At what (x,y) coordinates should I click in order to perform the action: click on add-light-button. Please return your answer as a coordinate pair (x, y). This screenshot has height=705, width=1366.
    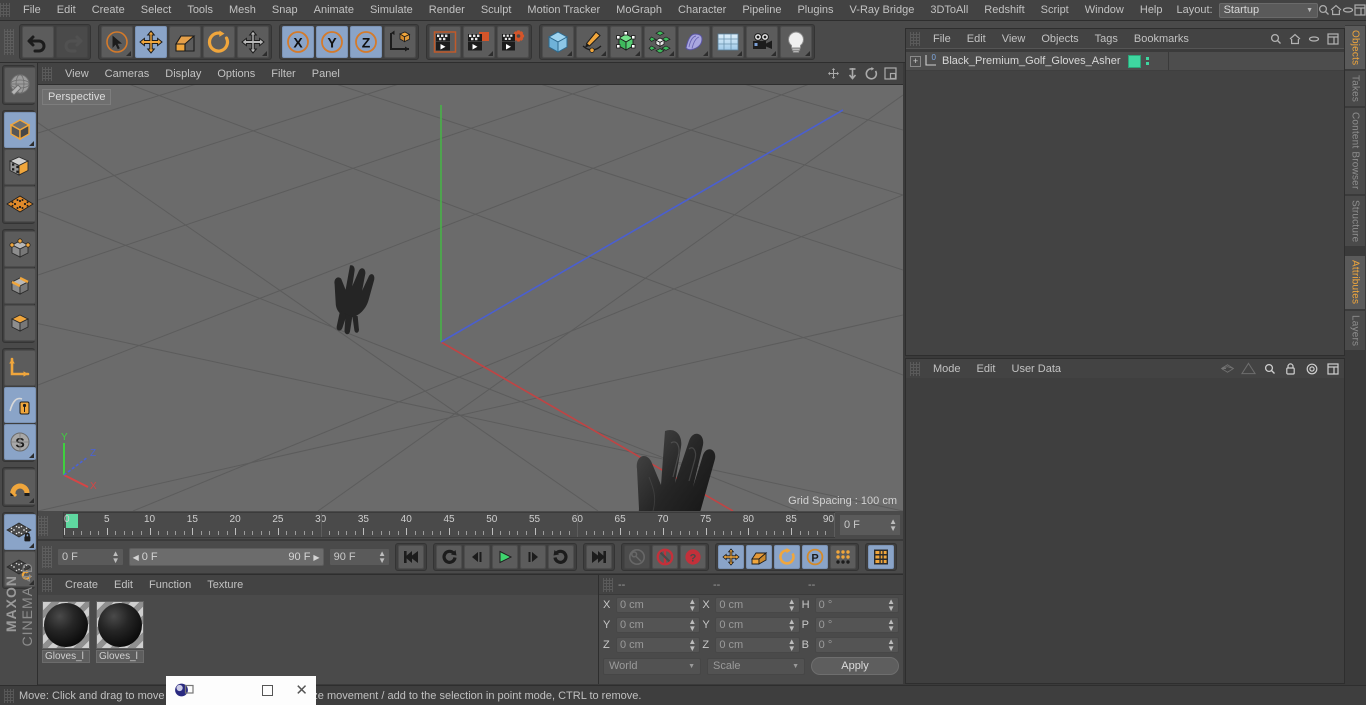
    Looking at the image, I should click on (796, 41).